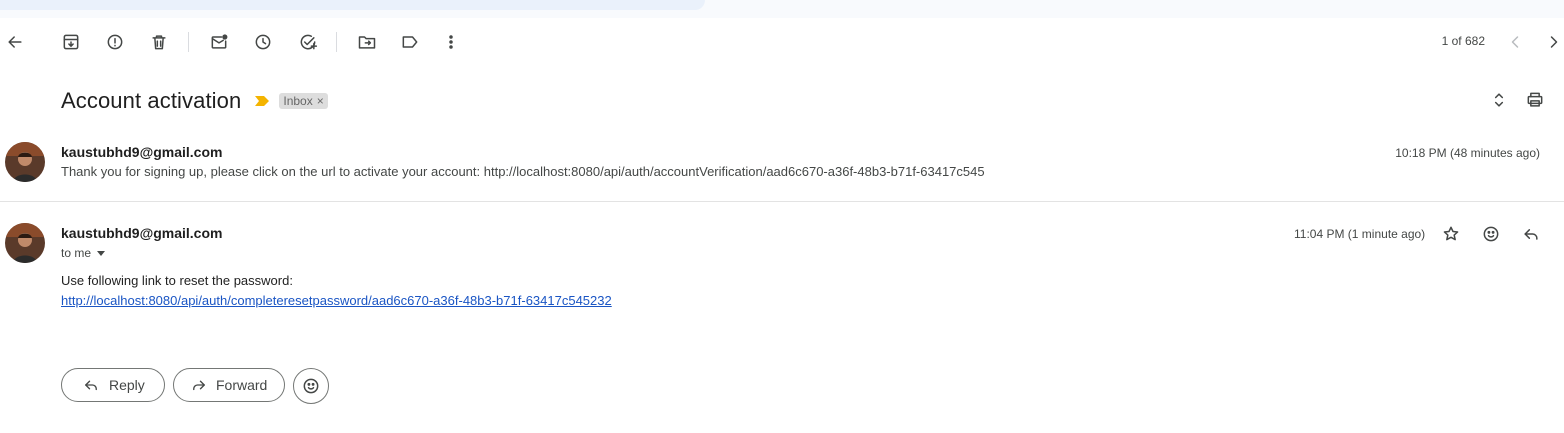 The width and height of the screenshot is (1564, 433). I want to click on importance-marker-icon, so click(262, 101).